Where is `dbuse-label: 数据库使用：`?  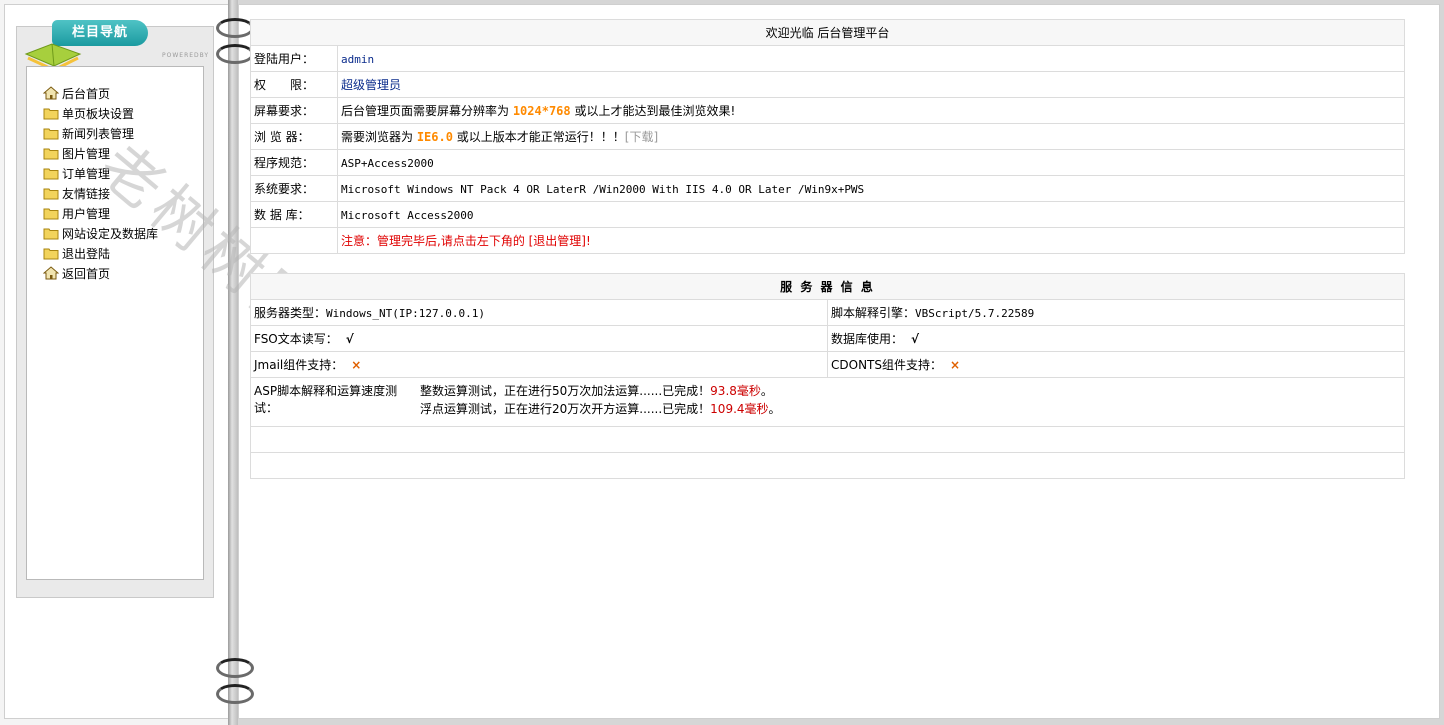
dbuse-label: 数据库使用： is located at coordinates (867, 339).